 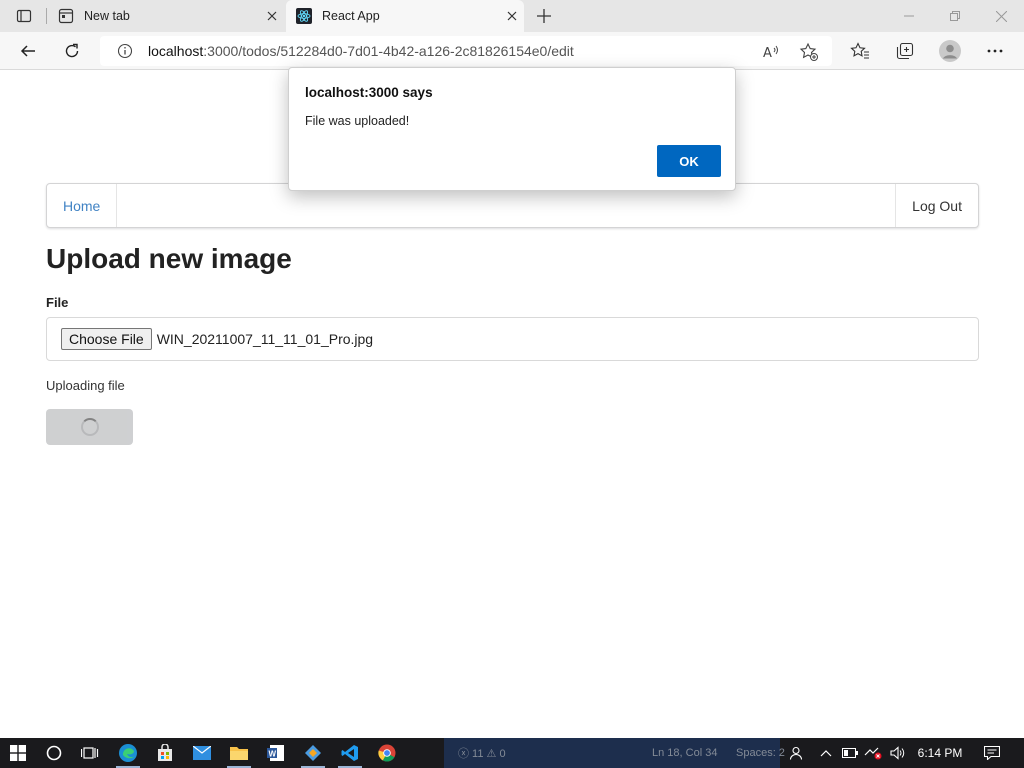 I want to click on speaker-icon, so click(x=897, y=753).